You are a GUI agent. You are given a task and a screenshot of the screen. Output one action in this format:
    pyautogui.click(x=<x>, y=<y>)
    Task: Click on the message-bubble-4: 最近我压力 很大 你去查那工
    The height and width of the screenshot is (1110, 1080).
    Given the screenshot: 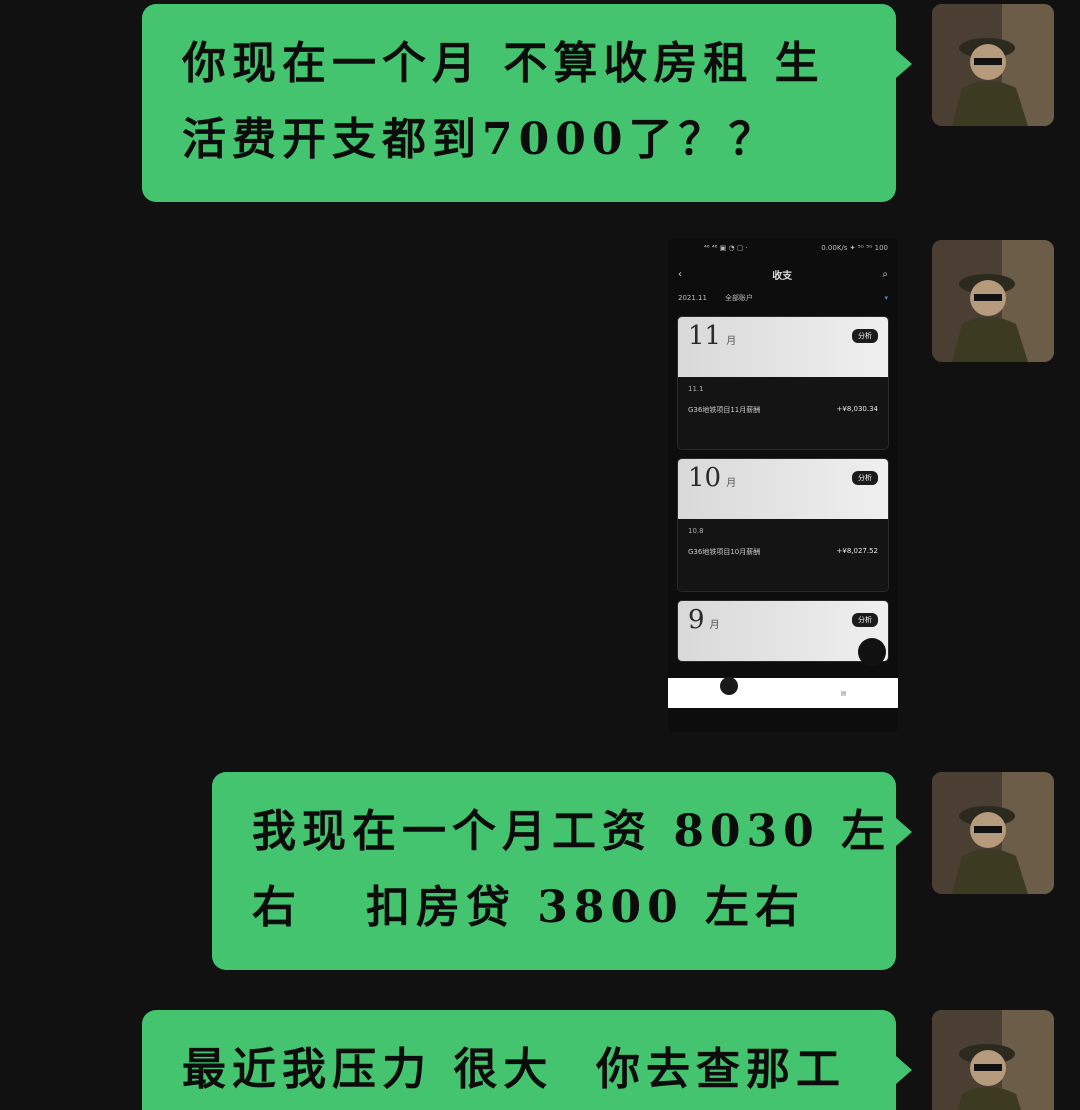 What is the action you would take?
    pyautogui.click(x=527, y=1060)
    